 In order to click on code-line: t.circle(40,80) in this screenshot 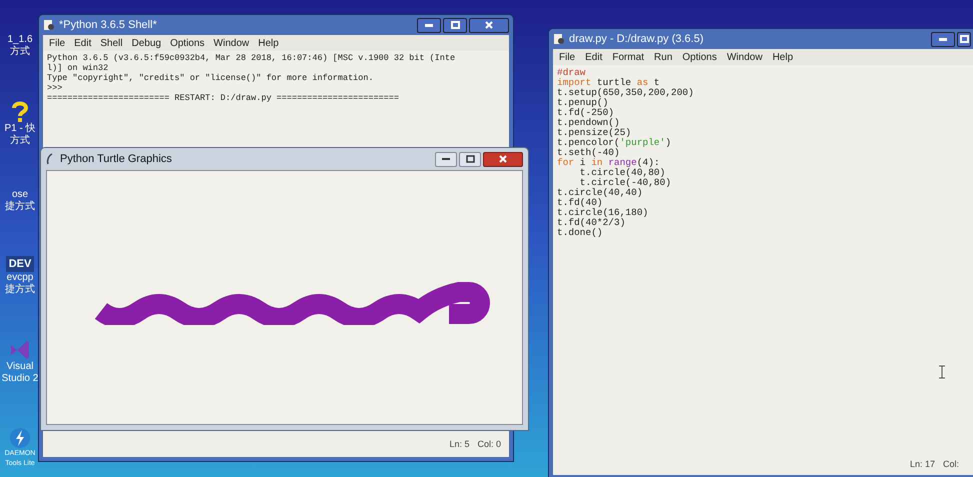, I will do `click(622, 173)`.